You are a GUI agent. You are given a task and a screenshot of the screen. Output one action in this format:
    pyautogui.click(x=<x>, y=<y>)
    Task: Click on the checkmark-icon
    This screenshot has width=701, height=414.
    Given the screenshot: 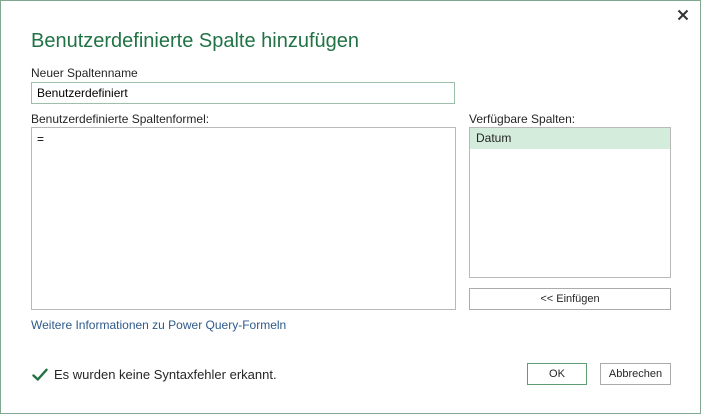 What is the action you would take?
    pyautogui.click(x=40, y=374)
    